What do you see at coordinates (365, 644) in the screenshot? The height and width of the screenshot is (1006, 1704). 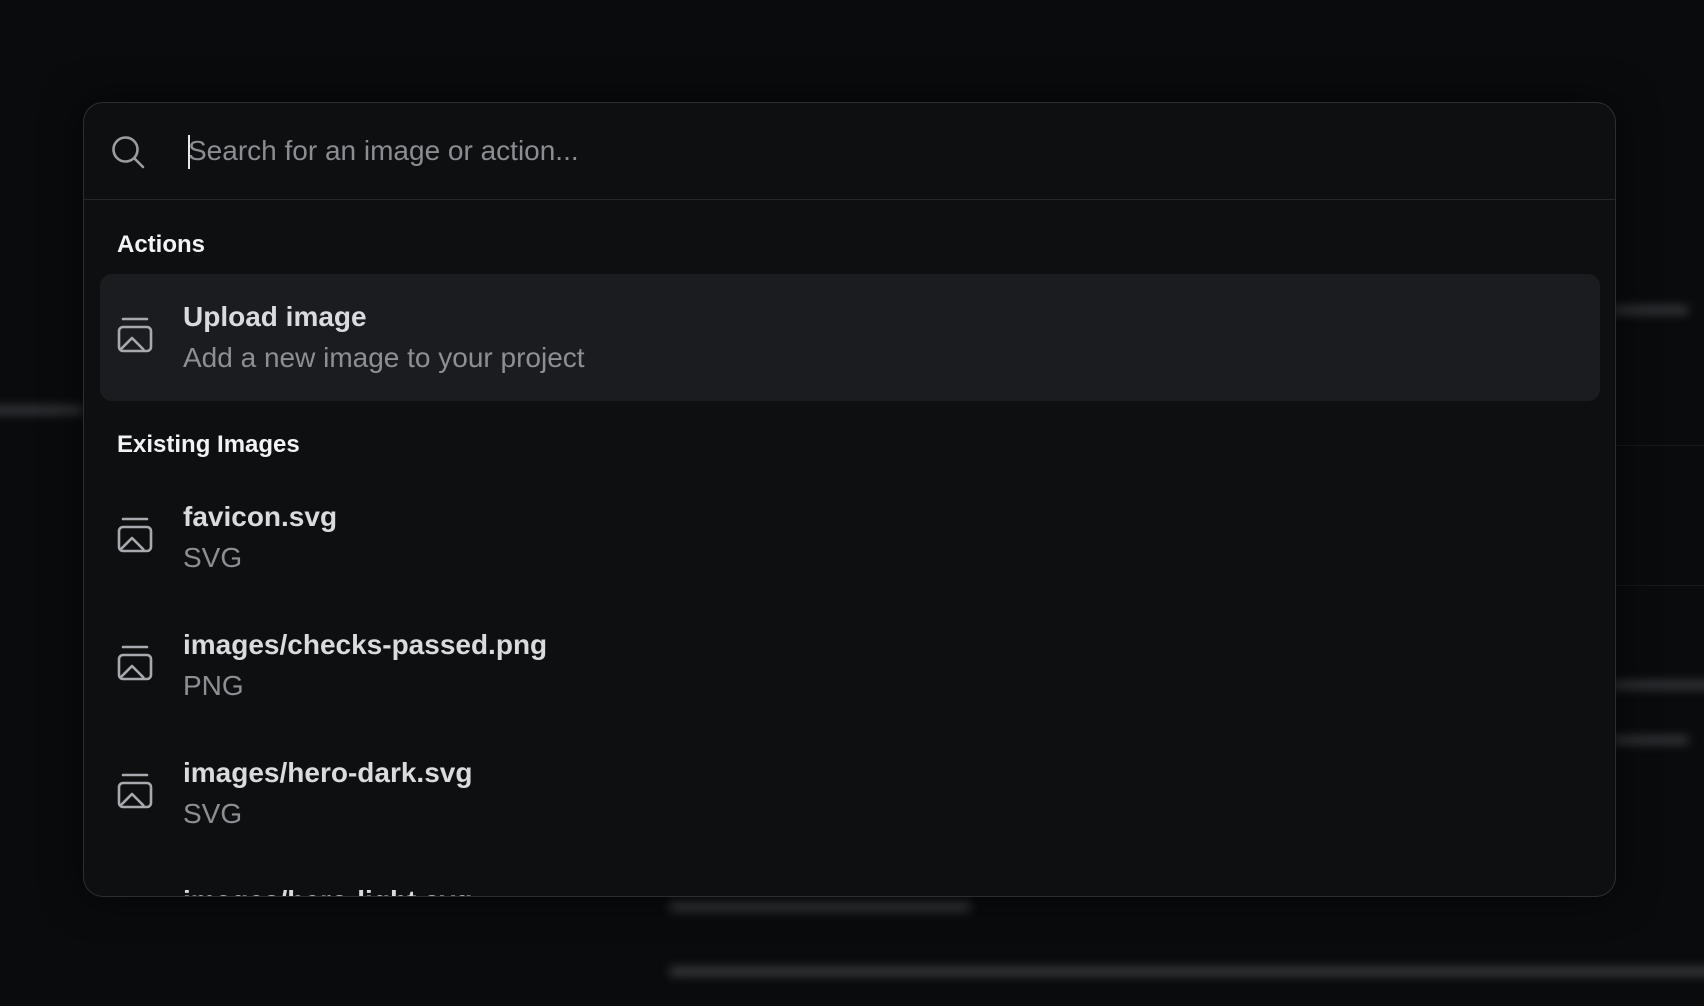 I see `item-title: images/checks-passed.png` at bounding box center [365, 644].